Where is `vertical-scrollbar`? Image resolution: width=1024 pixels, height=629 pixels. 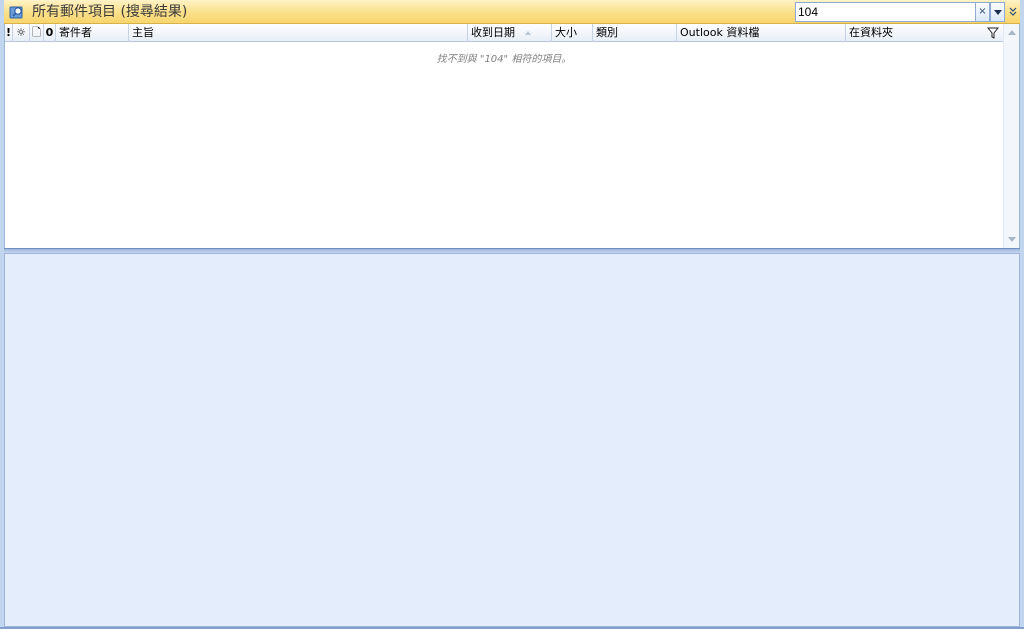 vertical-scrollbar is located at coordinates (1011, 136).